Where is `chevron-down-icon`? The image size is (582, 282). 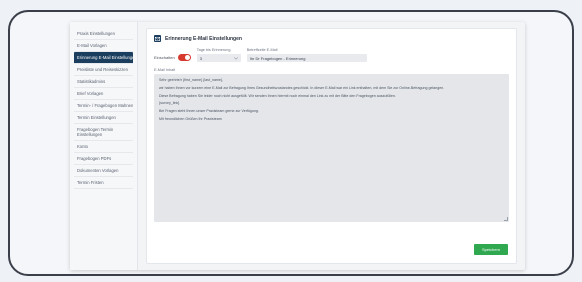 chevron-down-icon is located at coordinates (235, 58).